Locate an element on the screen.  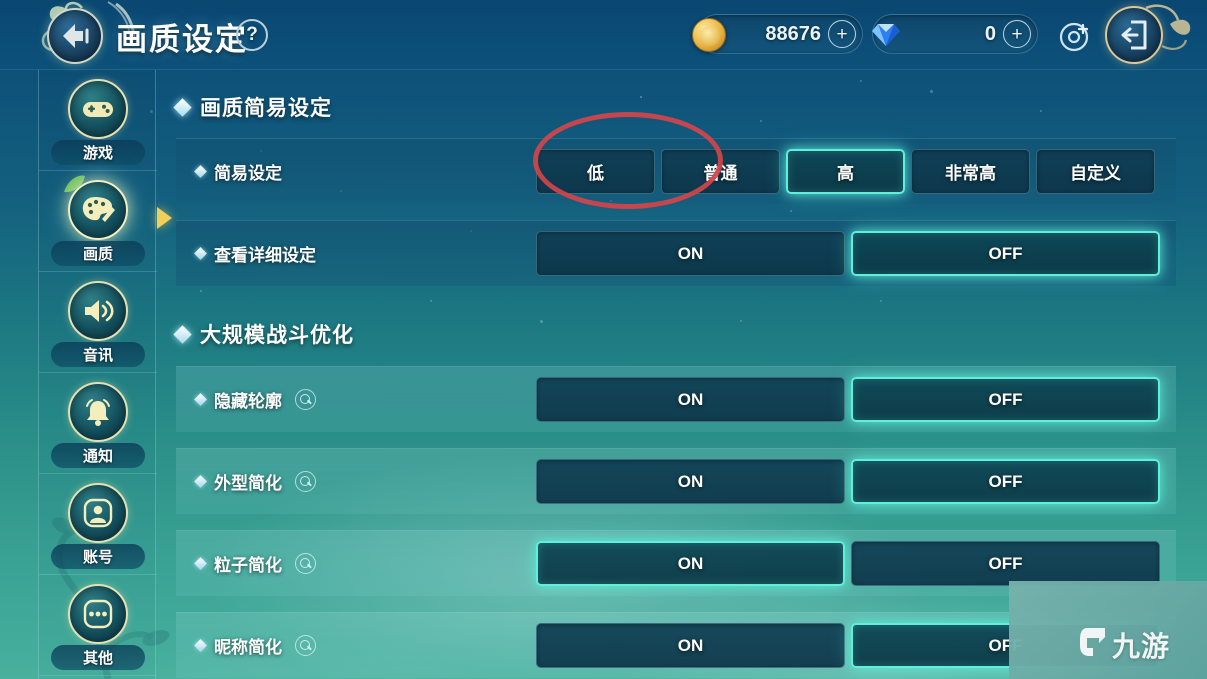
gold-add-button: + is located at coordinates (842, 34).